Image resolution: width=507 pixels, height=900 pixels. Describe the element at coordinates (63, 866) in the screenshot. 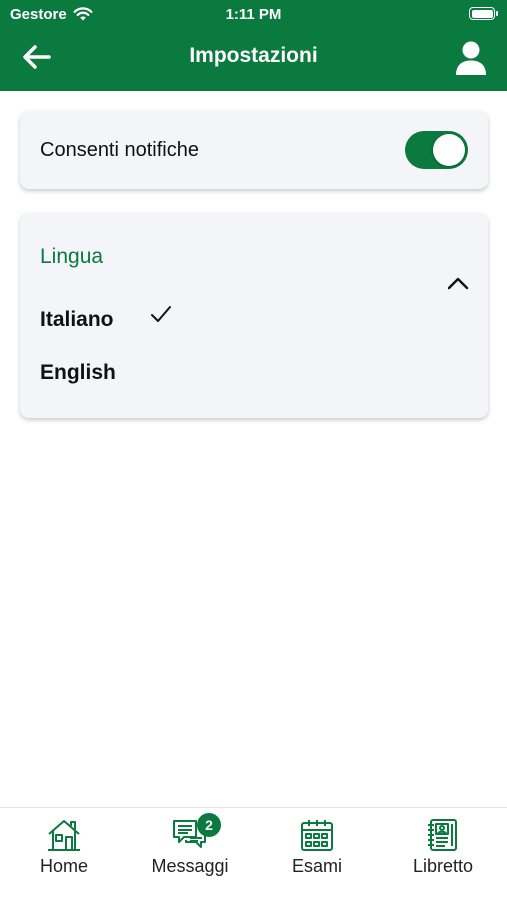

I see `tab-home-label: Home` at that location.